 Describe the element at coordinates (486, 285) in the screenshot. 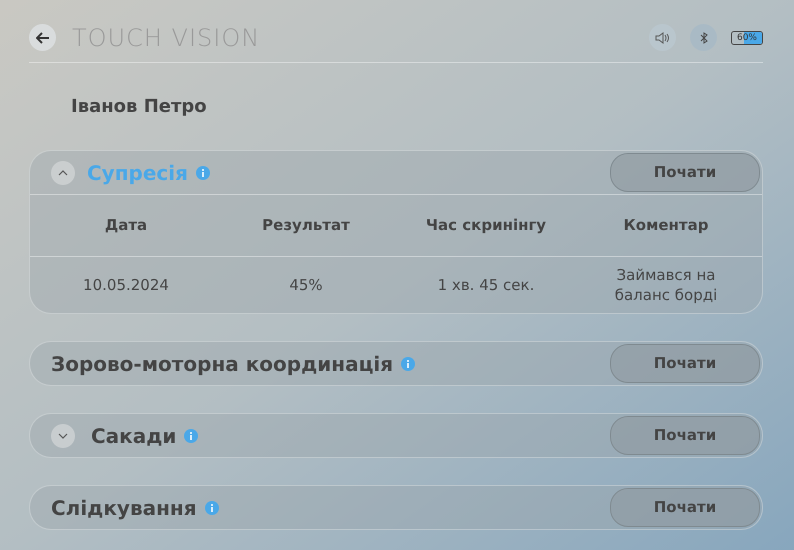

I see `table-cell-text: 1 хв. 45 сек.` at that location.